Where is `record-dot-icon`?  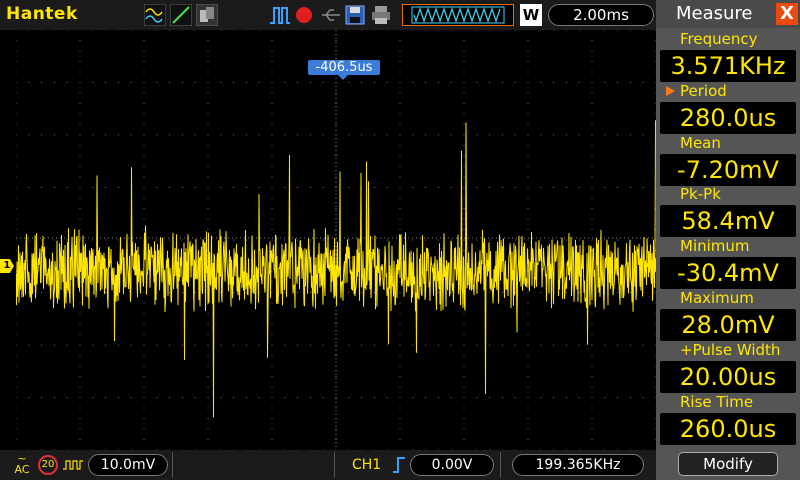
record-dot-icon is located at coordinates (305, 15).